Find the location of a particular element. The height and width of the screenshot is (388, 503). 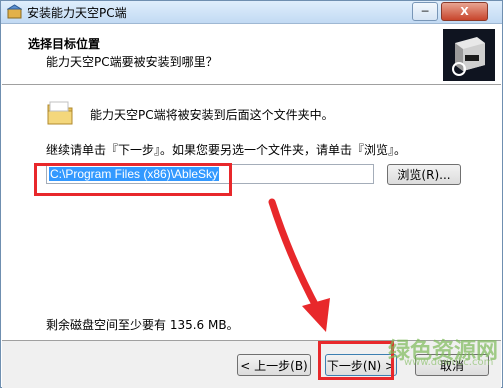

close-button: X is located at coordinates (464, 11).